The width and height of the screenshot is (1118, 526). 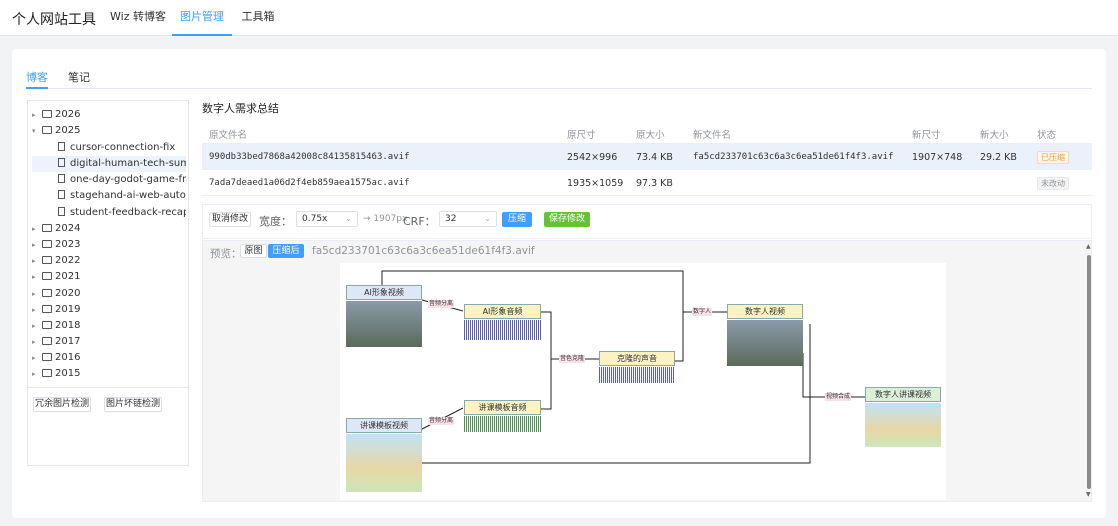 I want to click on tree-file-selected: digital-human-tech-summary, so click(x=109, y=164).